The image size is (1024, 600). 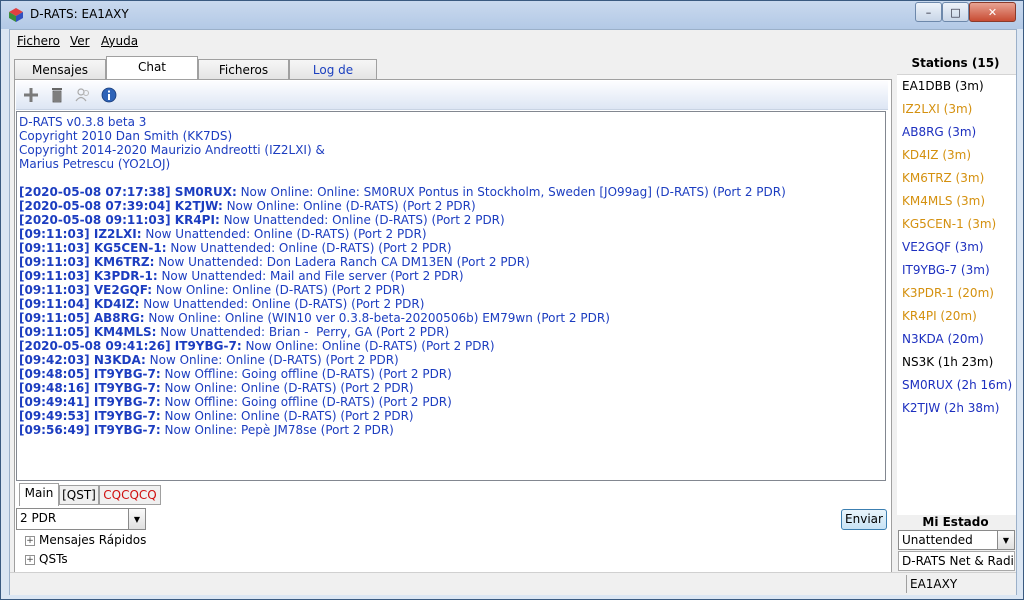 What do you see at coordinates (57, 95) in the screenshot?
I see `trash-icon` at bounding box center [57, 95].